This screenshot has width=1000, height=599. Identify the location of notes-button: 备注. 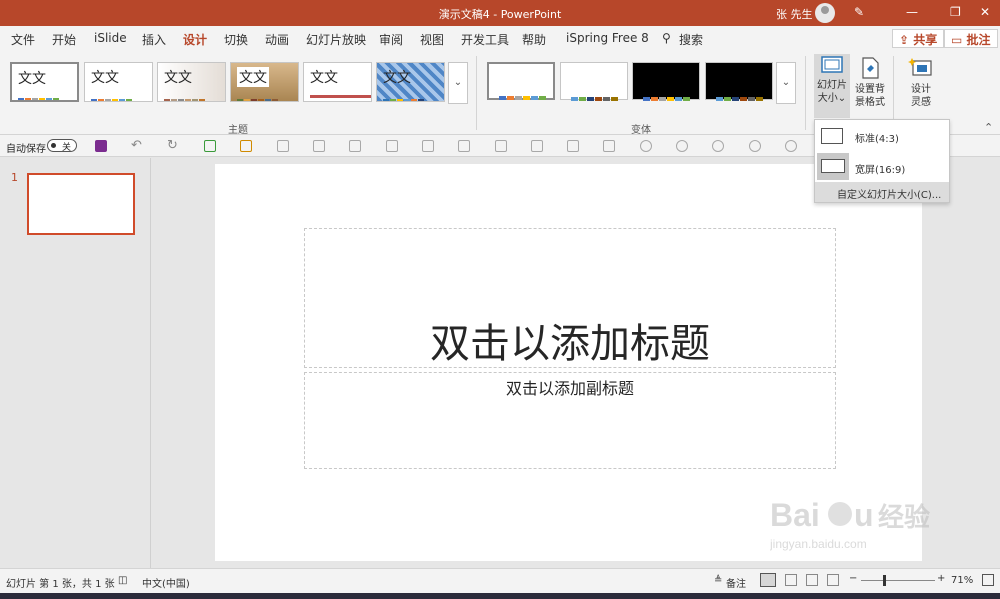
(736, 582).